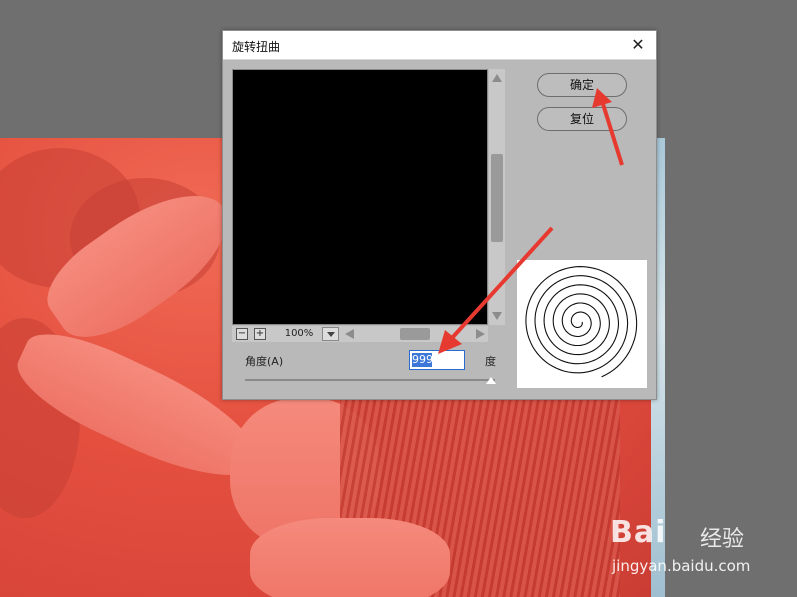 The height and width of the screenshot is (597, 797). I want to click on zoom-in-button: +, so click(260, 334).